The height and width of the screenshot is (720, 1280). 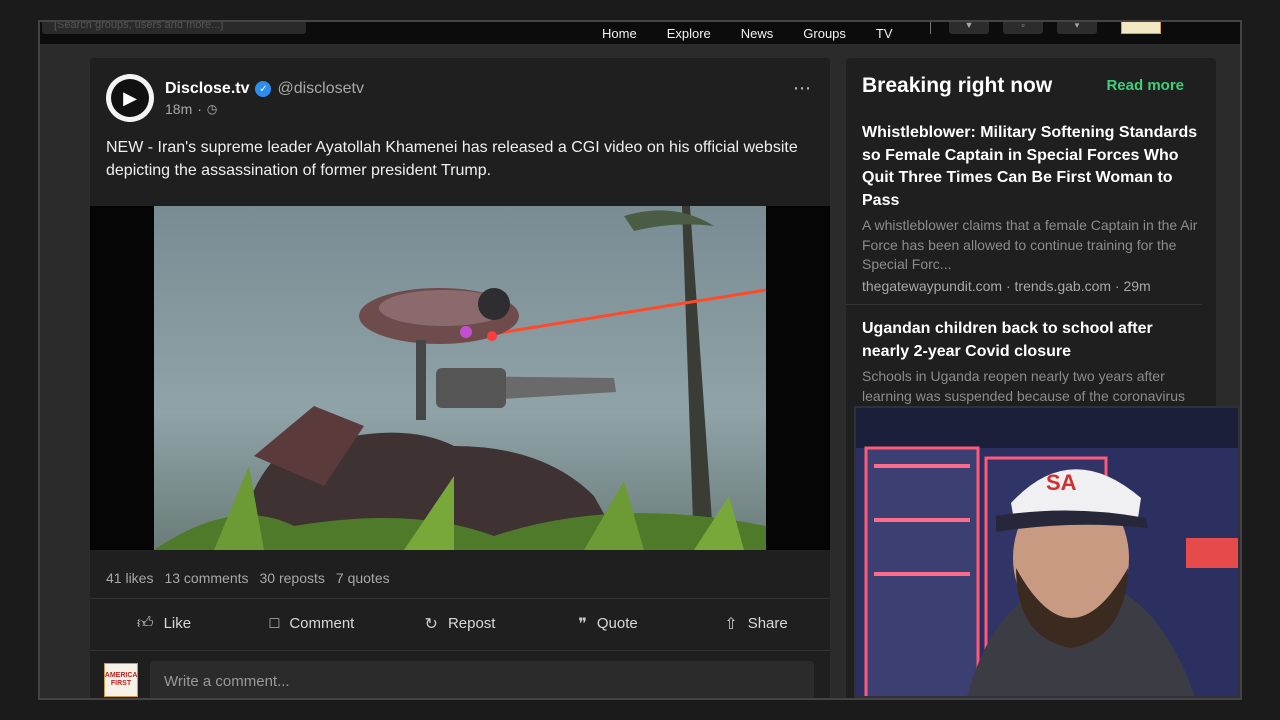 I want to click on like-button: 👍︎ Like, so click(x=164, y=623).